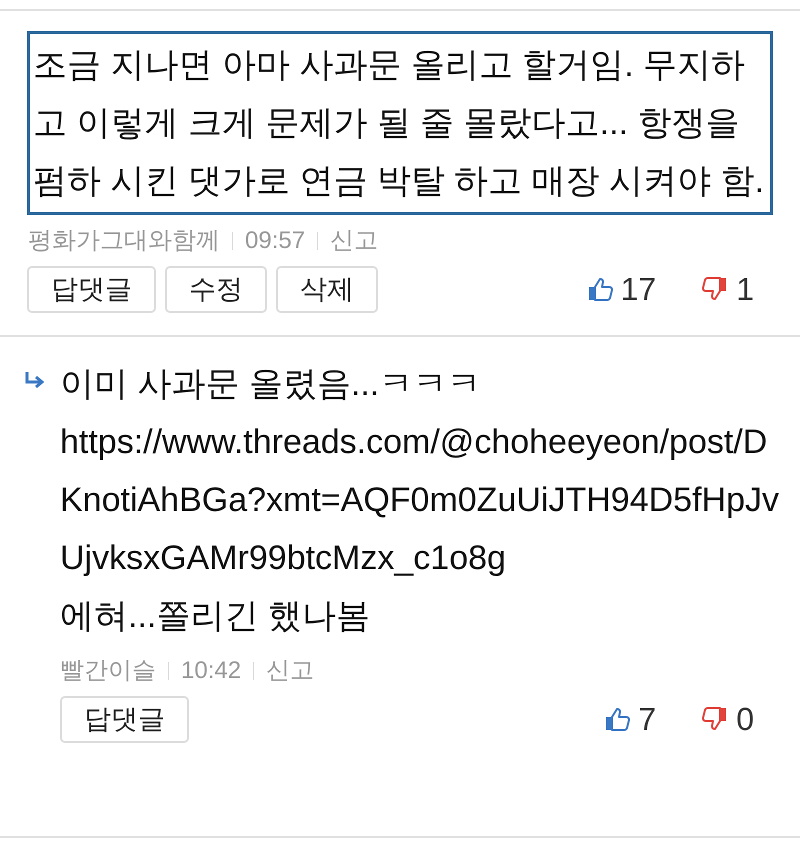  Describe the element at coordinates (745, 719) in the screenshot. I see `dislike-count: 0` at that location.